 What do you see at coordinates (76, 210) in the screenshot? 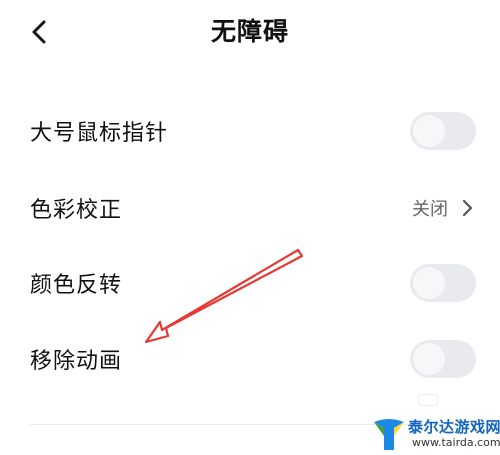
I see `setting-label: 色彩校正` at bounding box center [76, 210].